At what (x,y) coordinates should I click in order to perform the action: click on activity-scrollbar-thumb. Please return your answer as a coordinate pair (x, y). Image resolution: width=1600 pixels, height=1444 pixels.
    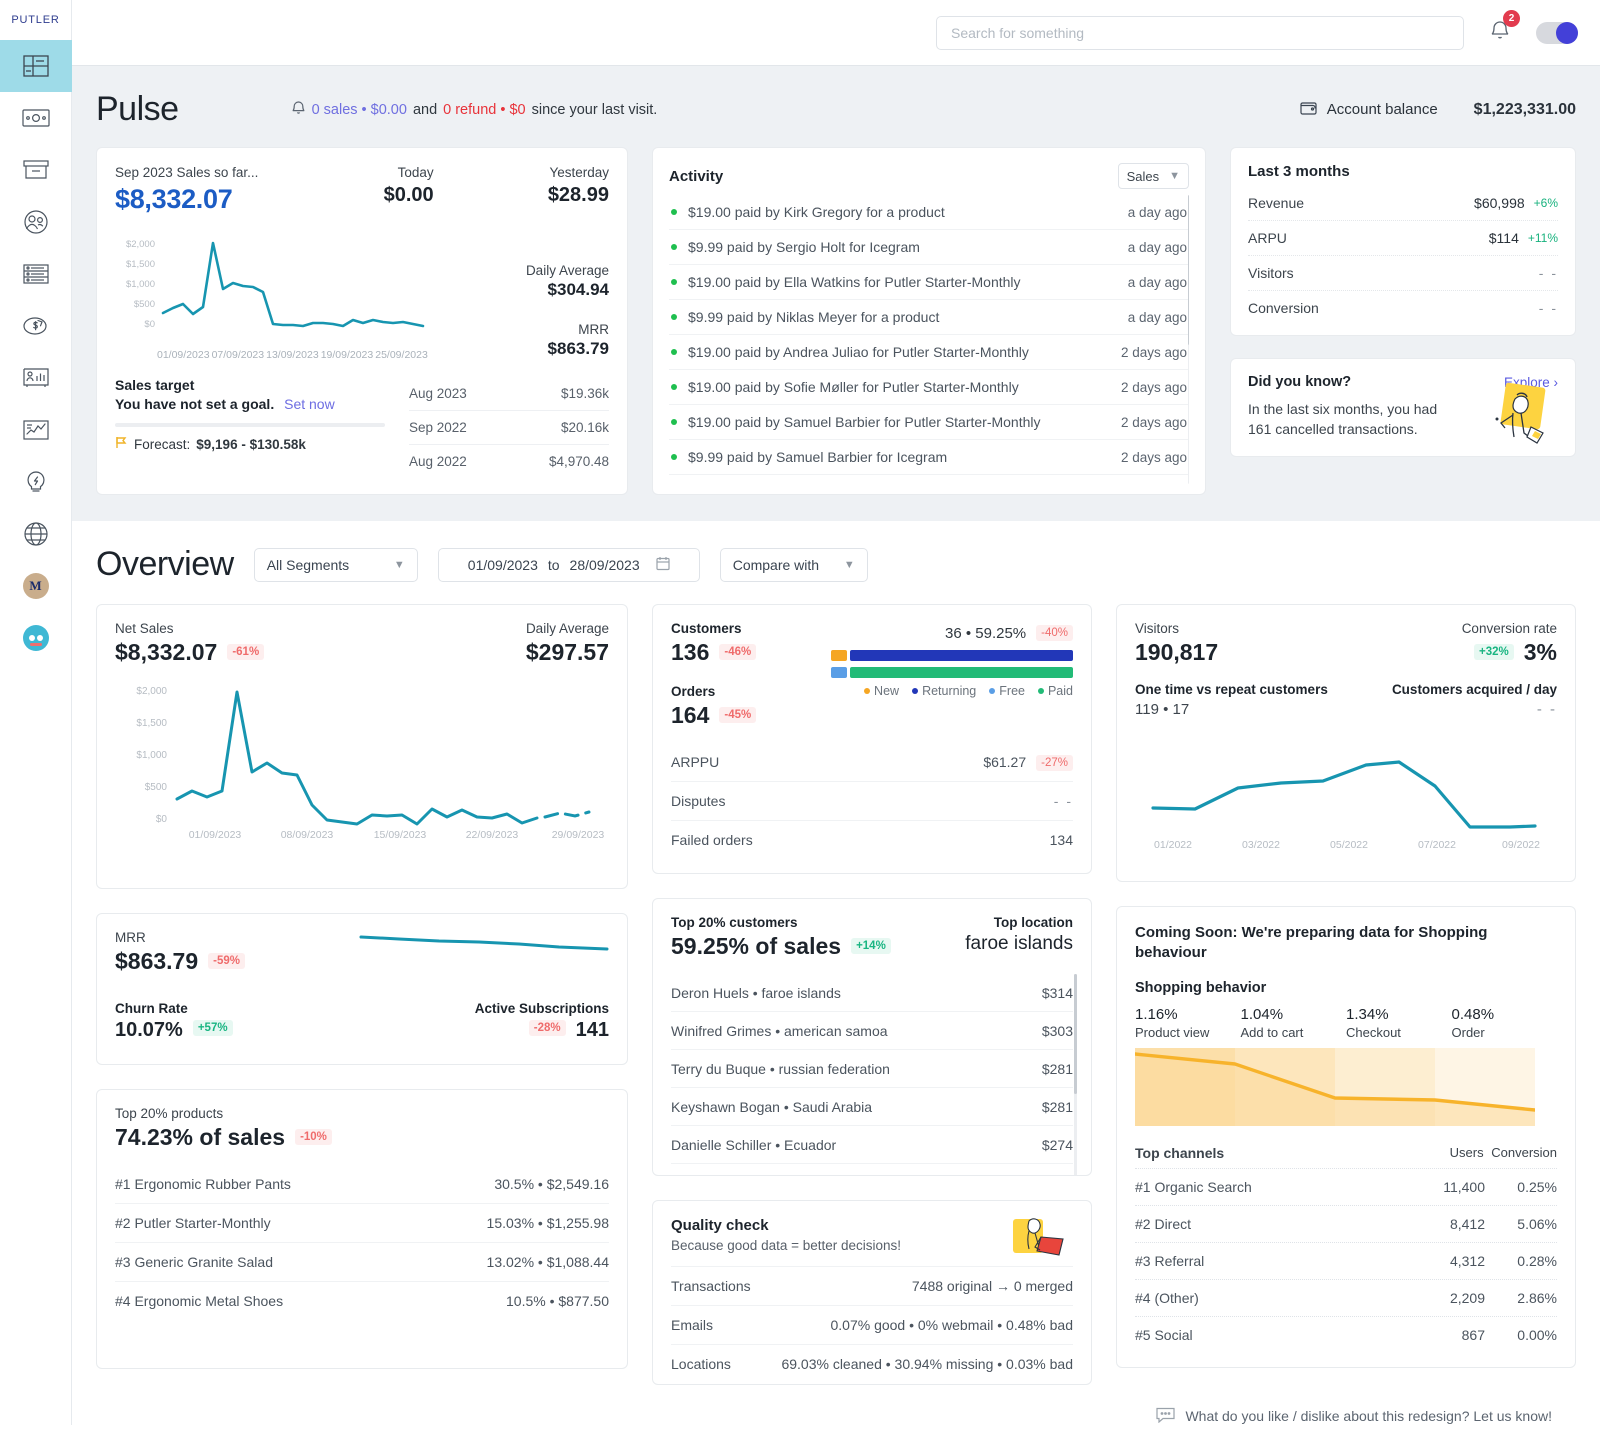
    Looking at the image, I should click on (1188, 270).